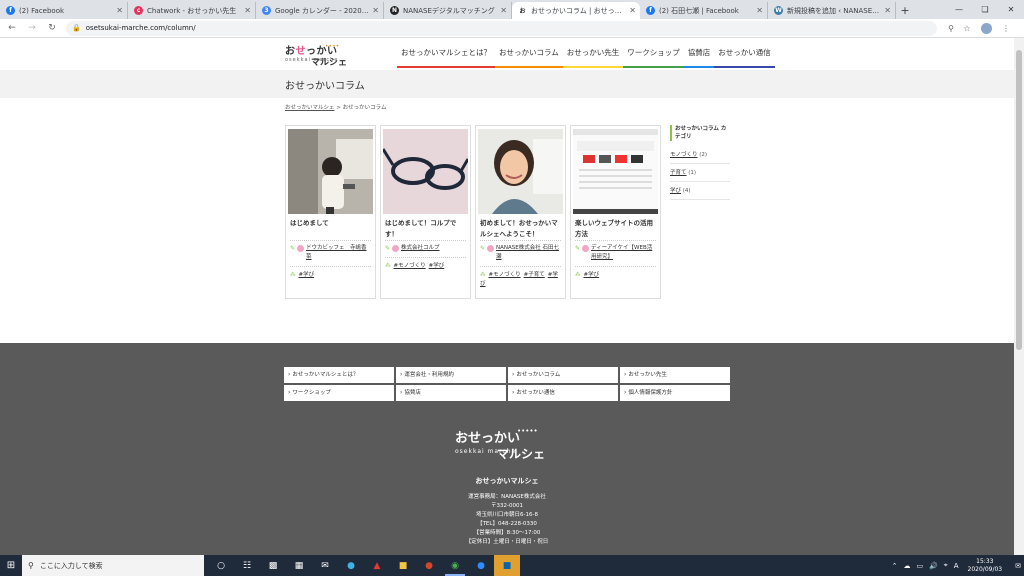 The image size is (1024, 576). Describe the element at coordinates (420, 248) in the screenshot. I see `author-link: 株式会社コルプ` at that location.